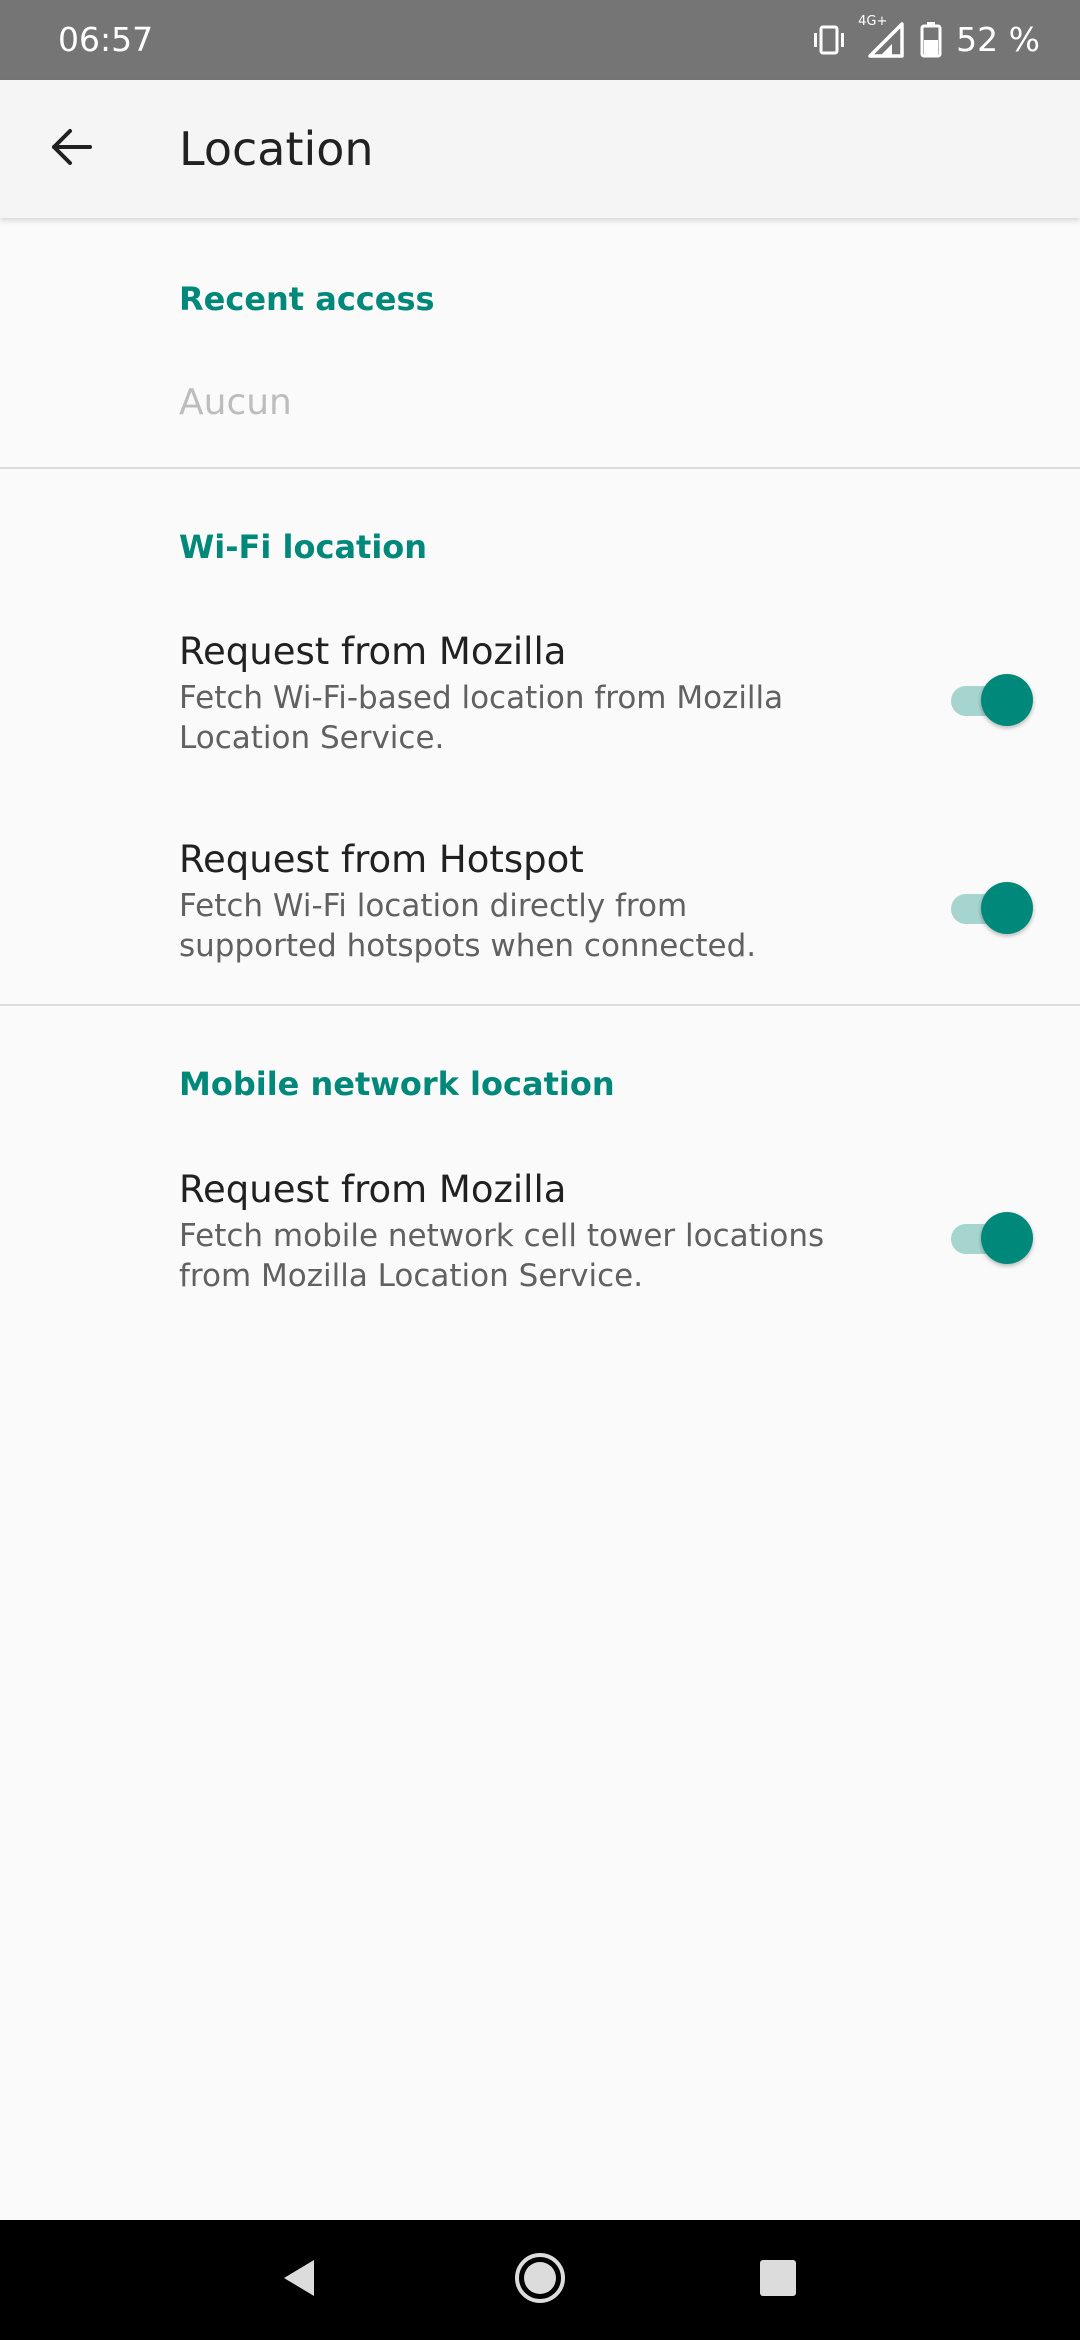 Image resolution: width=1080 pixels, height=2340 pixels. I want to click on app-toolbar: Location, so click(540, 149).